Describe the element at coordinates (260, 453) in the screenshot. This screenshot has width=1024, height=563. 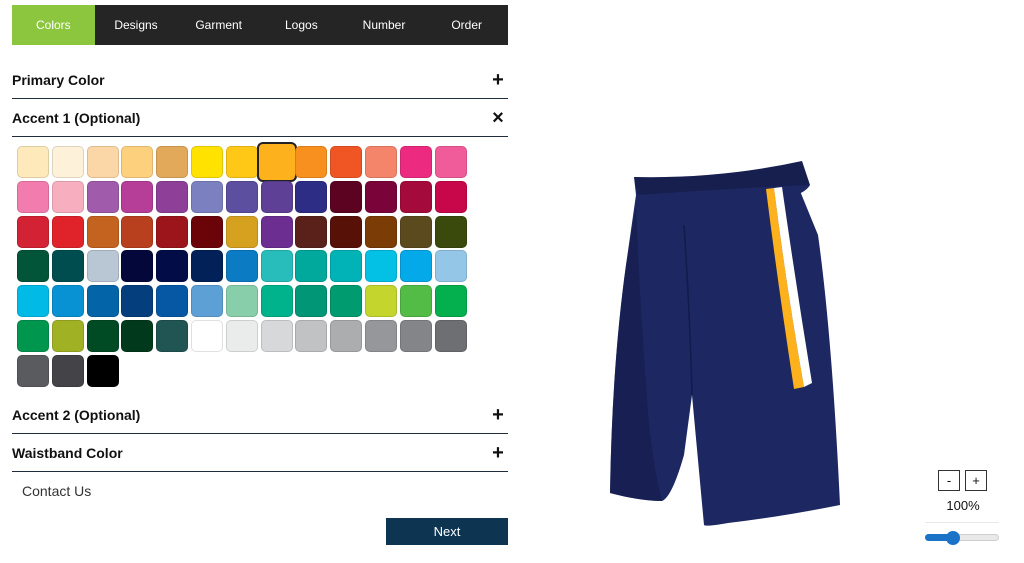
I see `section-waistband-color: Waistband Color +` at that location.